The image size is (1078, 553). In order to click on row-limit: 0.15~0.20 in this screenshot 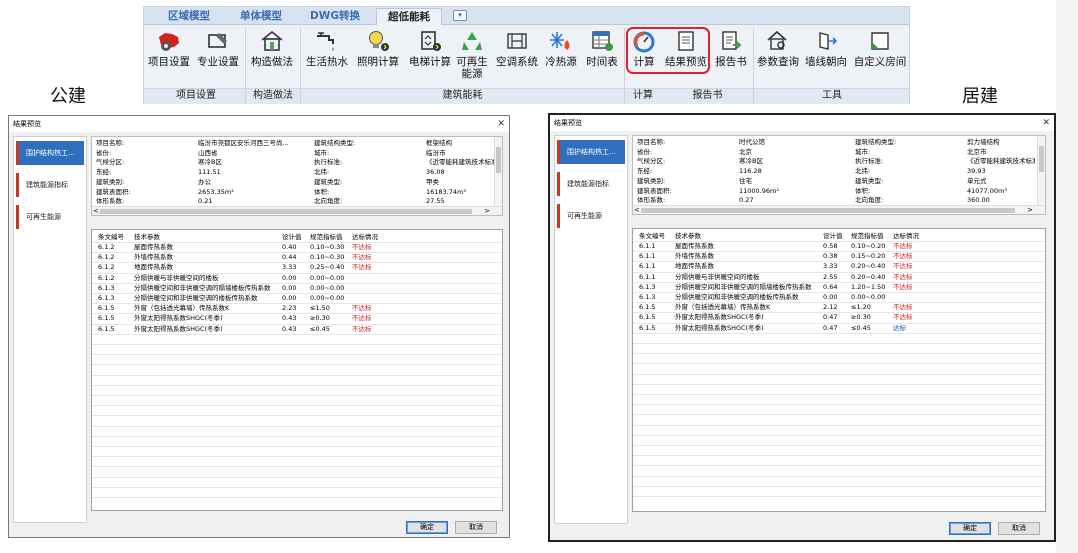, I will do `click(868, 256)`.